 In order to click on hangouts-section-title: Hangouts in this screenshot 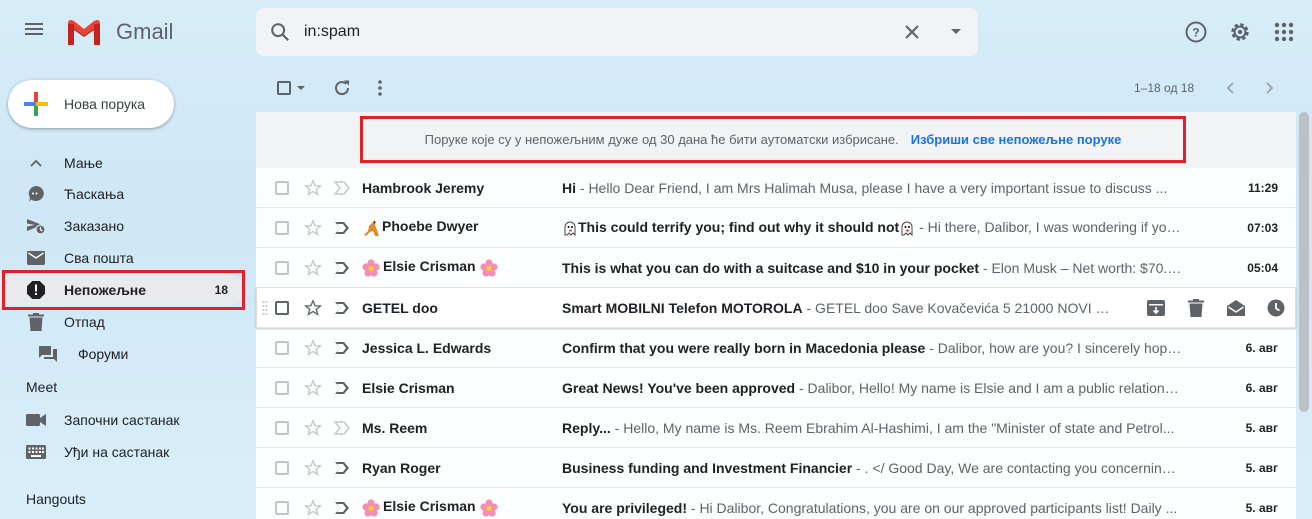, I will do `click(56, 499)`.